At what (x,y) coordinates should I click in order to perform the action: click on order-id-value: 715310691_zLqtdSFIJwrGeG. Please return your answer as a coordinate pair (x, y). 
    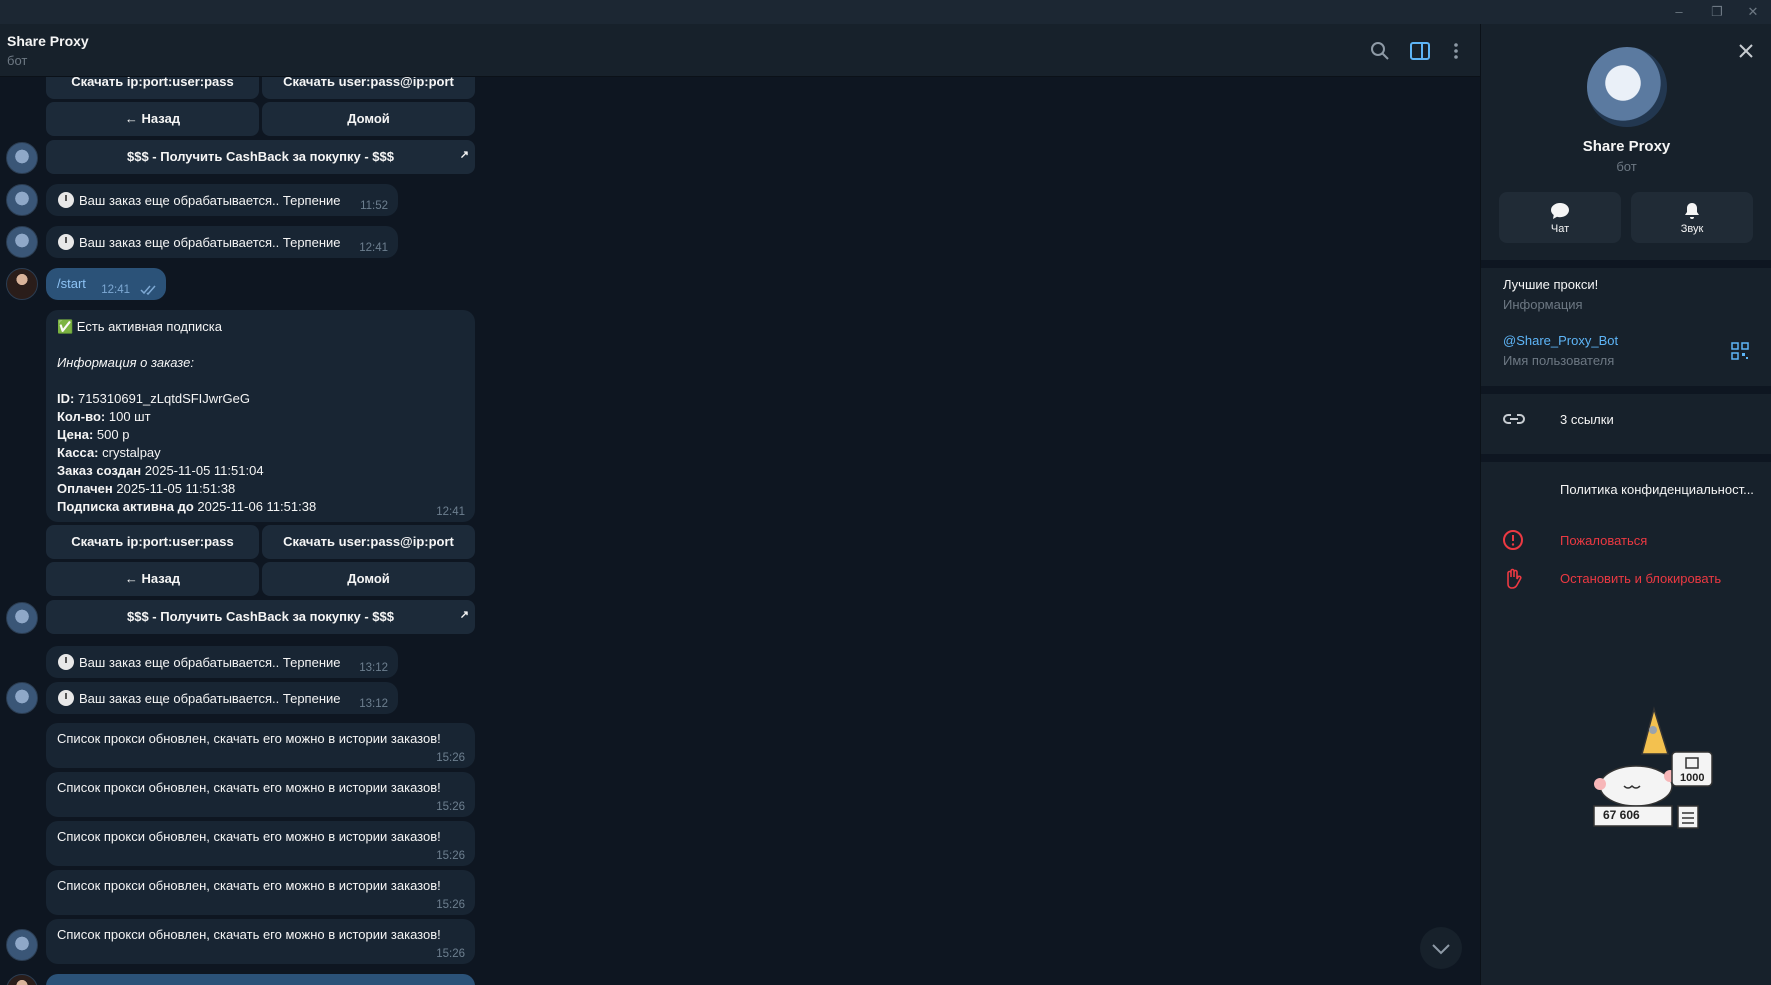
    Looking at the image, I should click on (163, 398).